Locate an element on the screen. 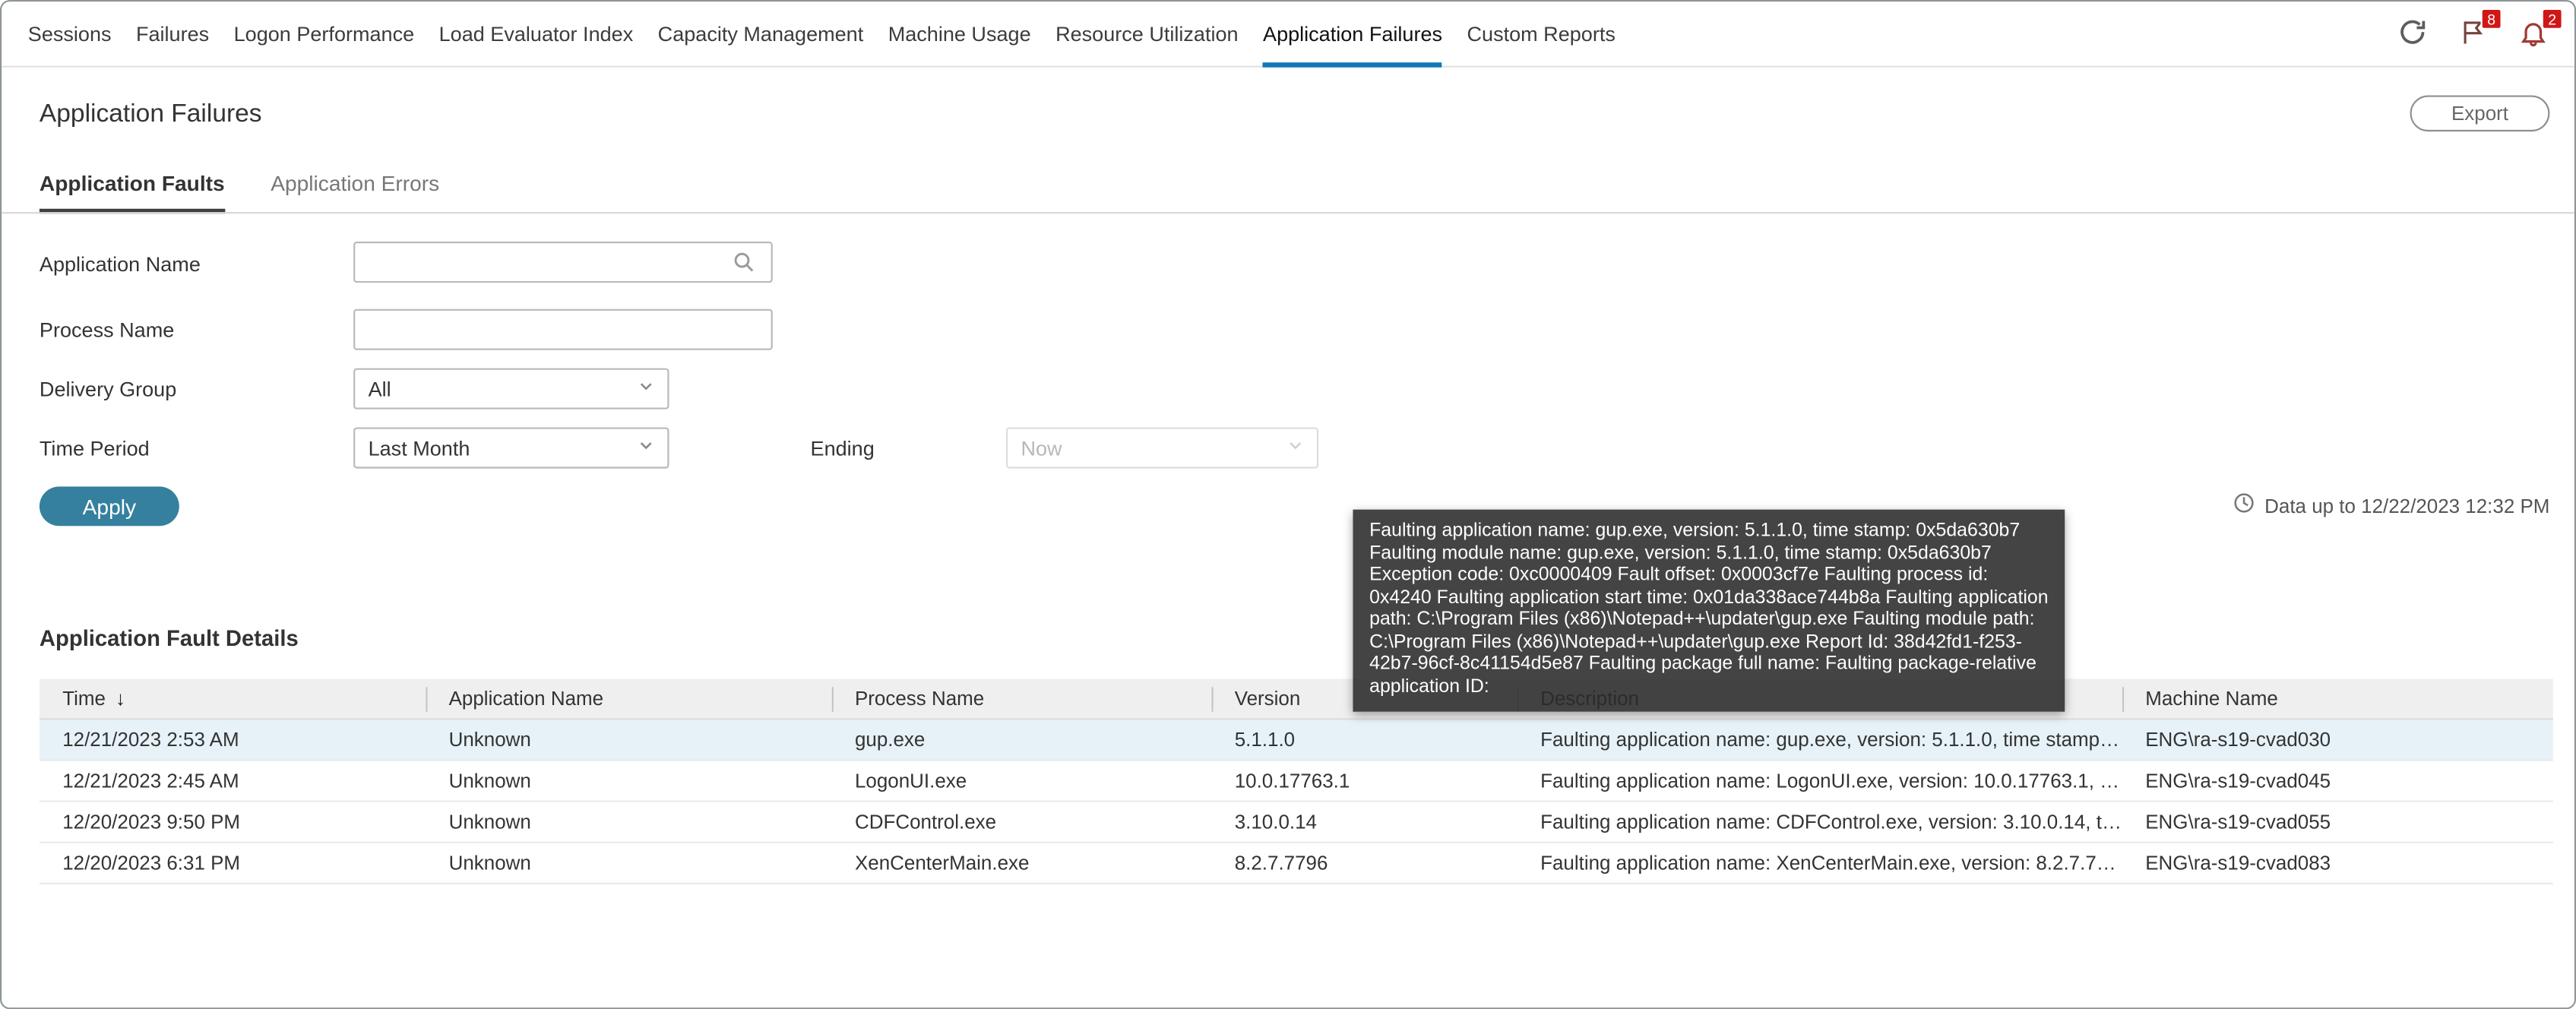  cell-machine-name: ENG\ra-s19-cvad055 is located at coordinates (2238, 821).